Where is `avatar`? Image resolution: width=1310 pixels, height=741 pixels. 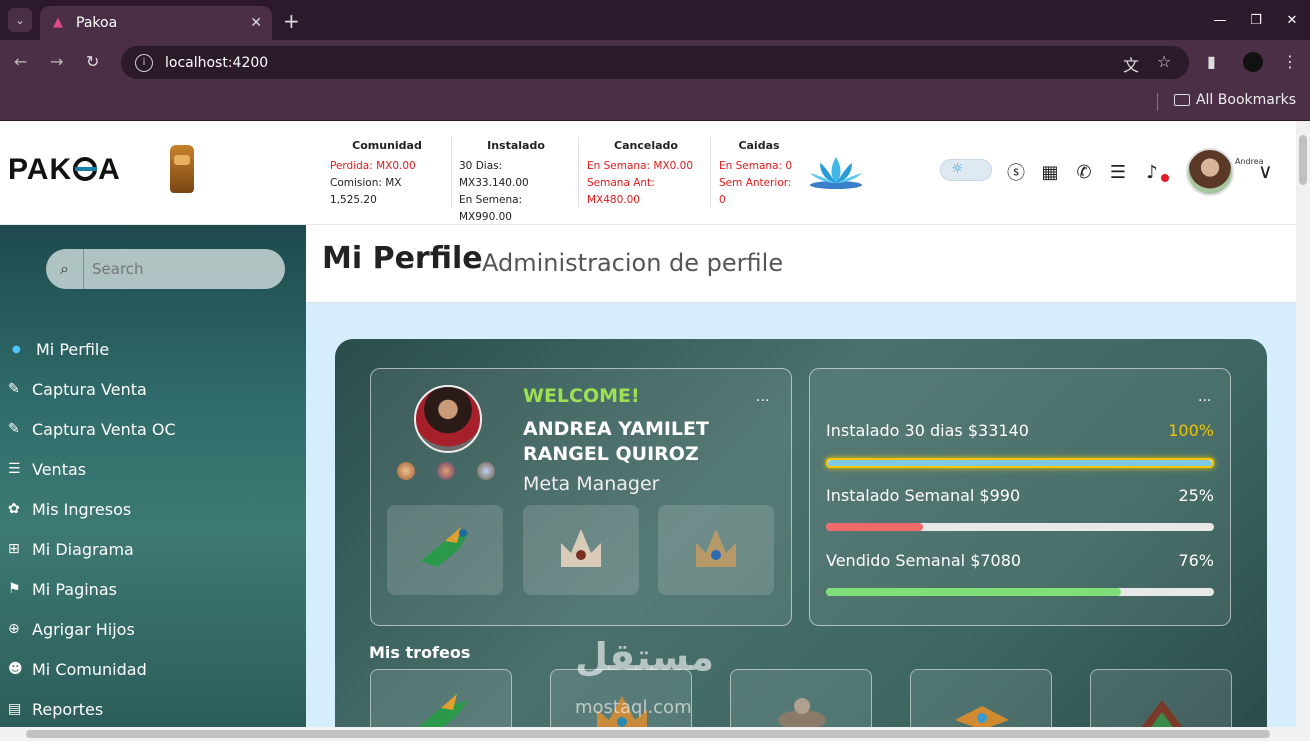 avatar is located at coordinates (1210, 172).